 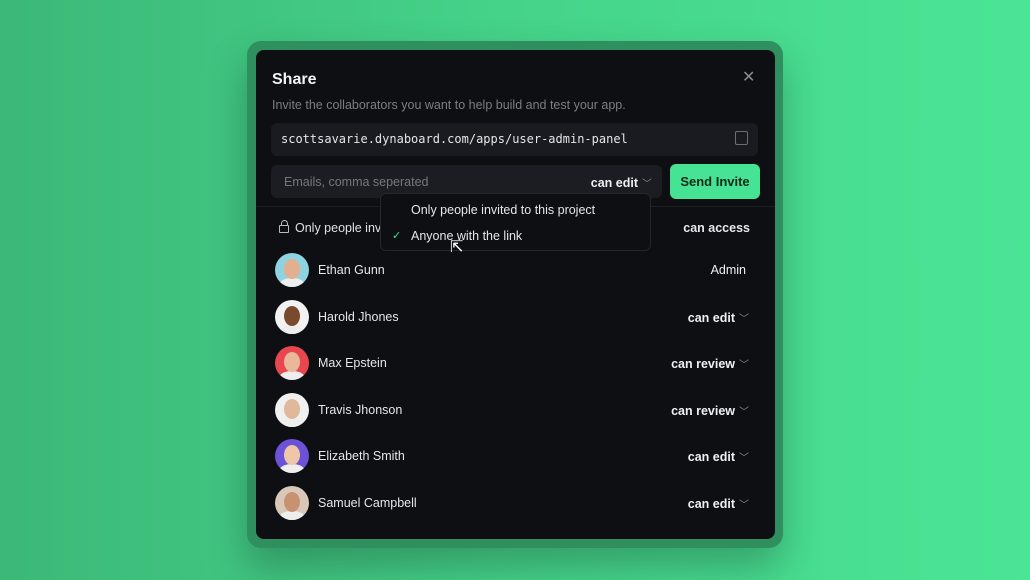 What do you see at coordinates (358, 316) in the screenshot?
I see `member-name: Harold Jhones` at bounding box center [358, 316].